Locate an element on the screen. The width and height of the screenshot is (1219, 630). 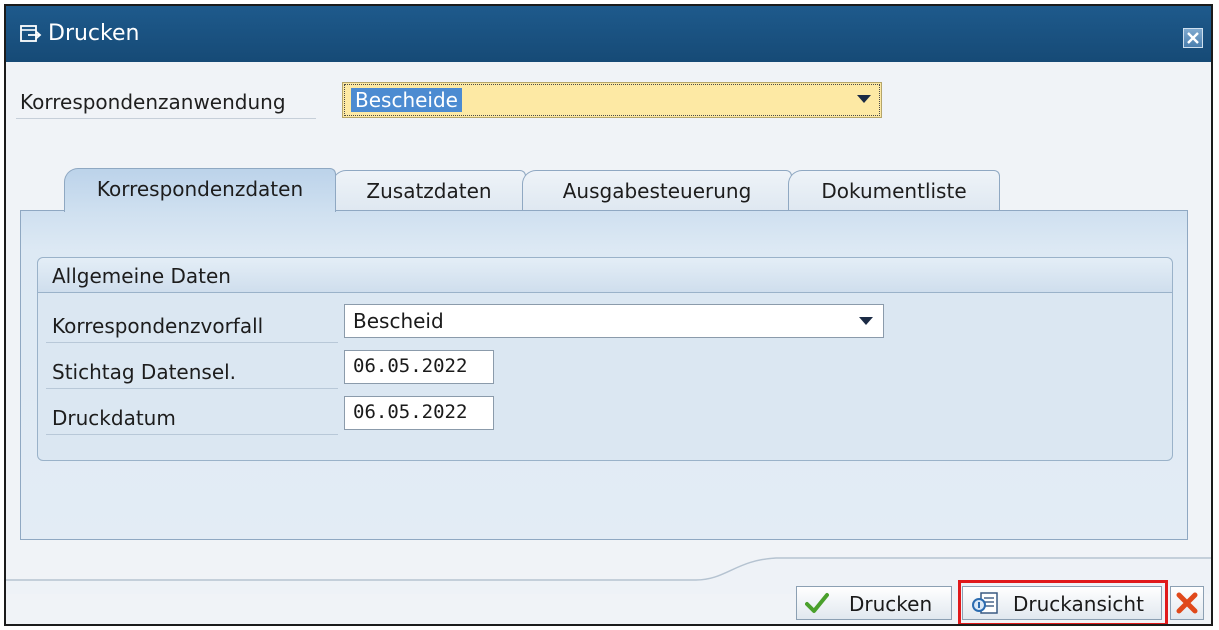
tab-zusatzdaten: Zusatzdaten is located at coordinates (429, 190).